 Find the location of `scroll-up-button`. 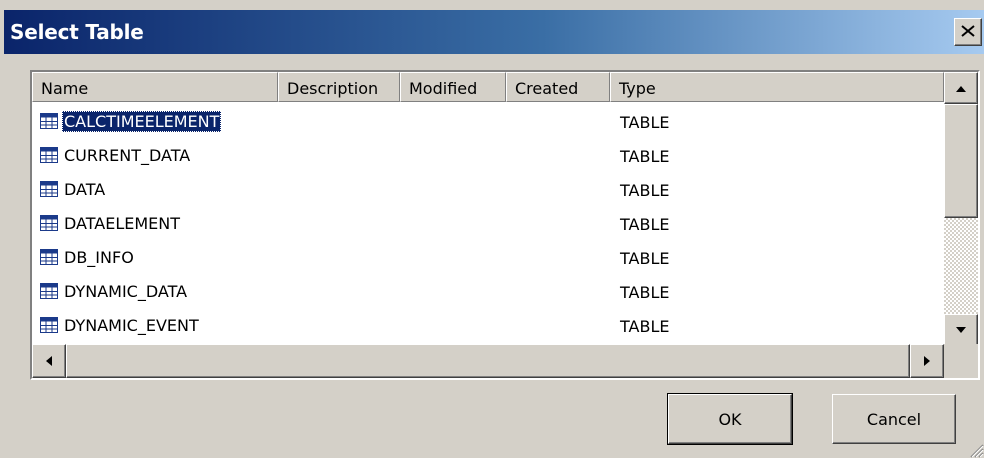

scroll-up-button is located at coordinates (961, 88).